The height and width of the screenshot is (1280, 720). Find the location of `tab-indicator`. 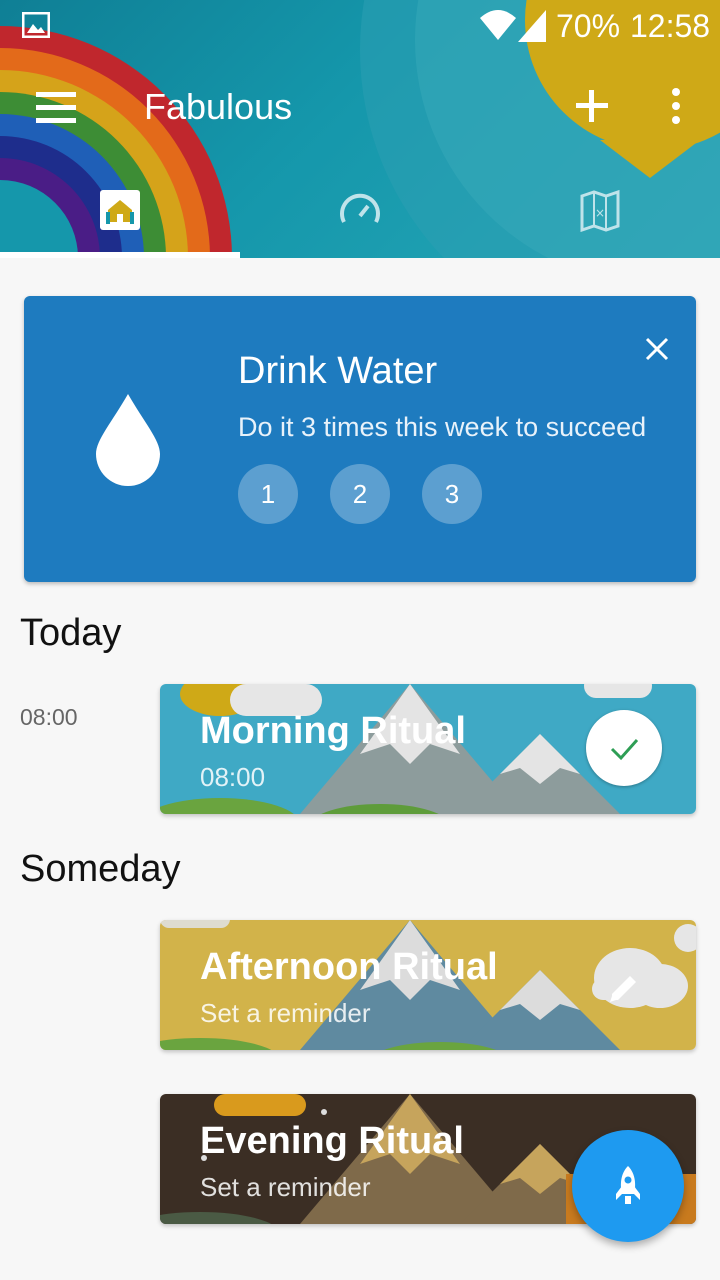

tab-indicator is located at coordinates (120, 255).